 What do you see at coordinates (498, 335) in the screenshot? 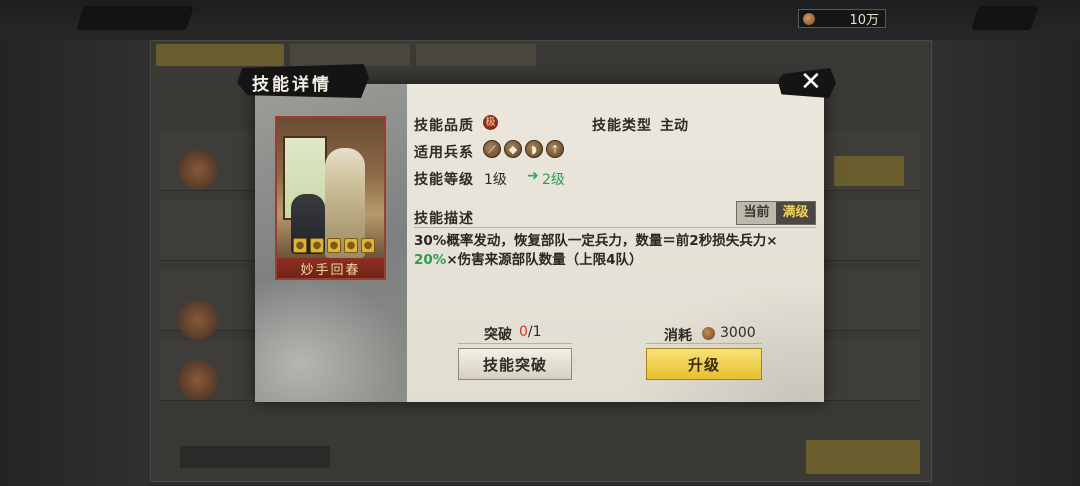
I see `breakthrough-label: 突破` at bounding box center [498, 335].